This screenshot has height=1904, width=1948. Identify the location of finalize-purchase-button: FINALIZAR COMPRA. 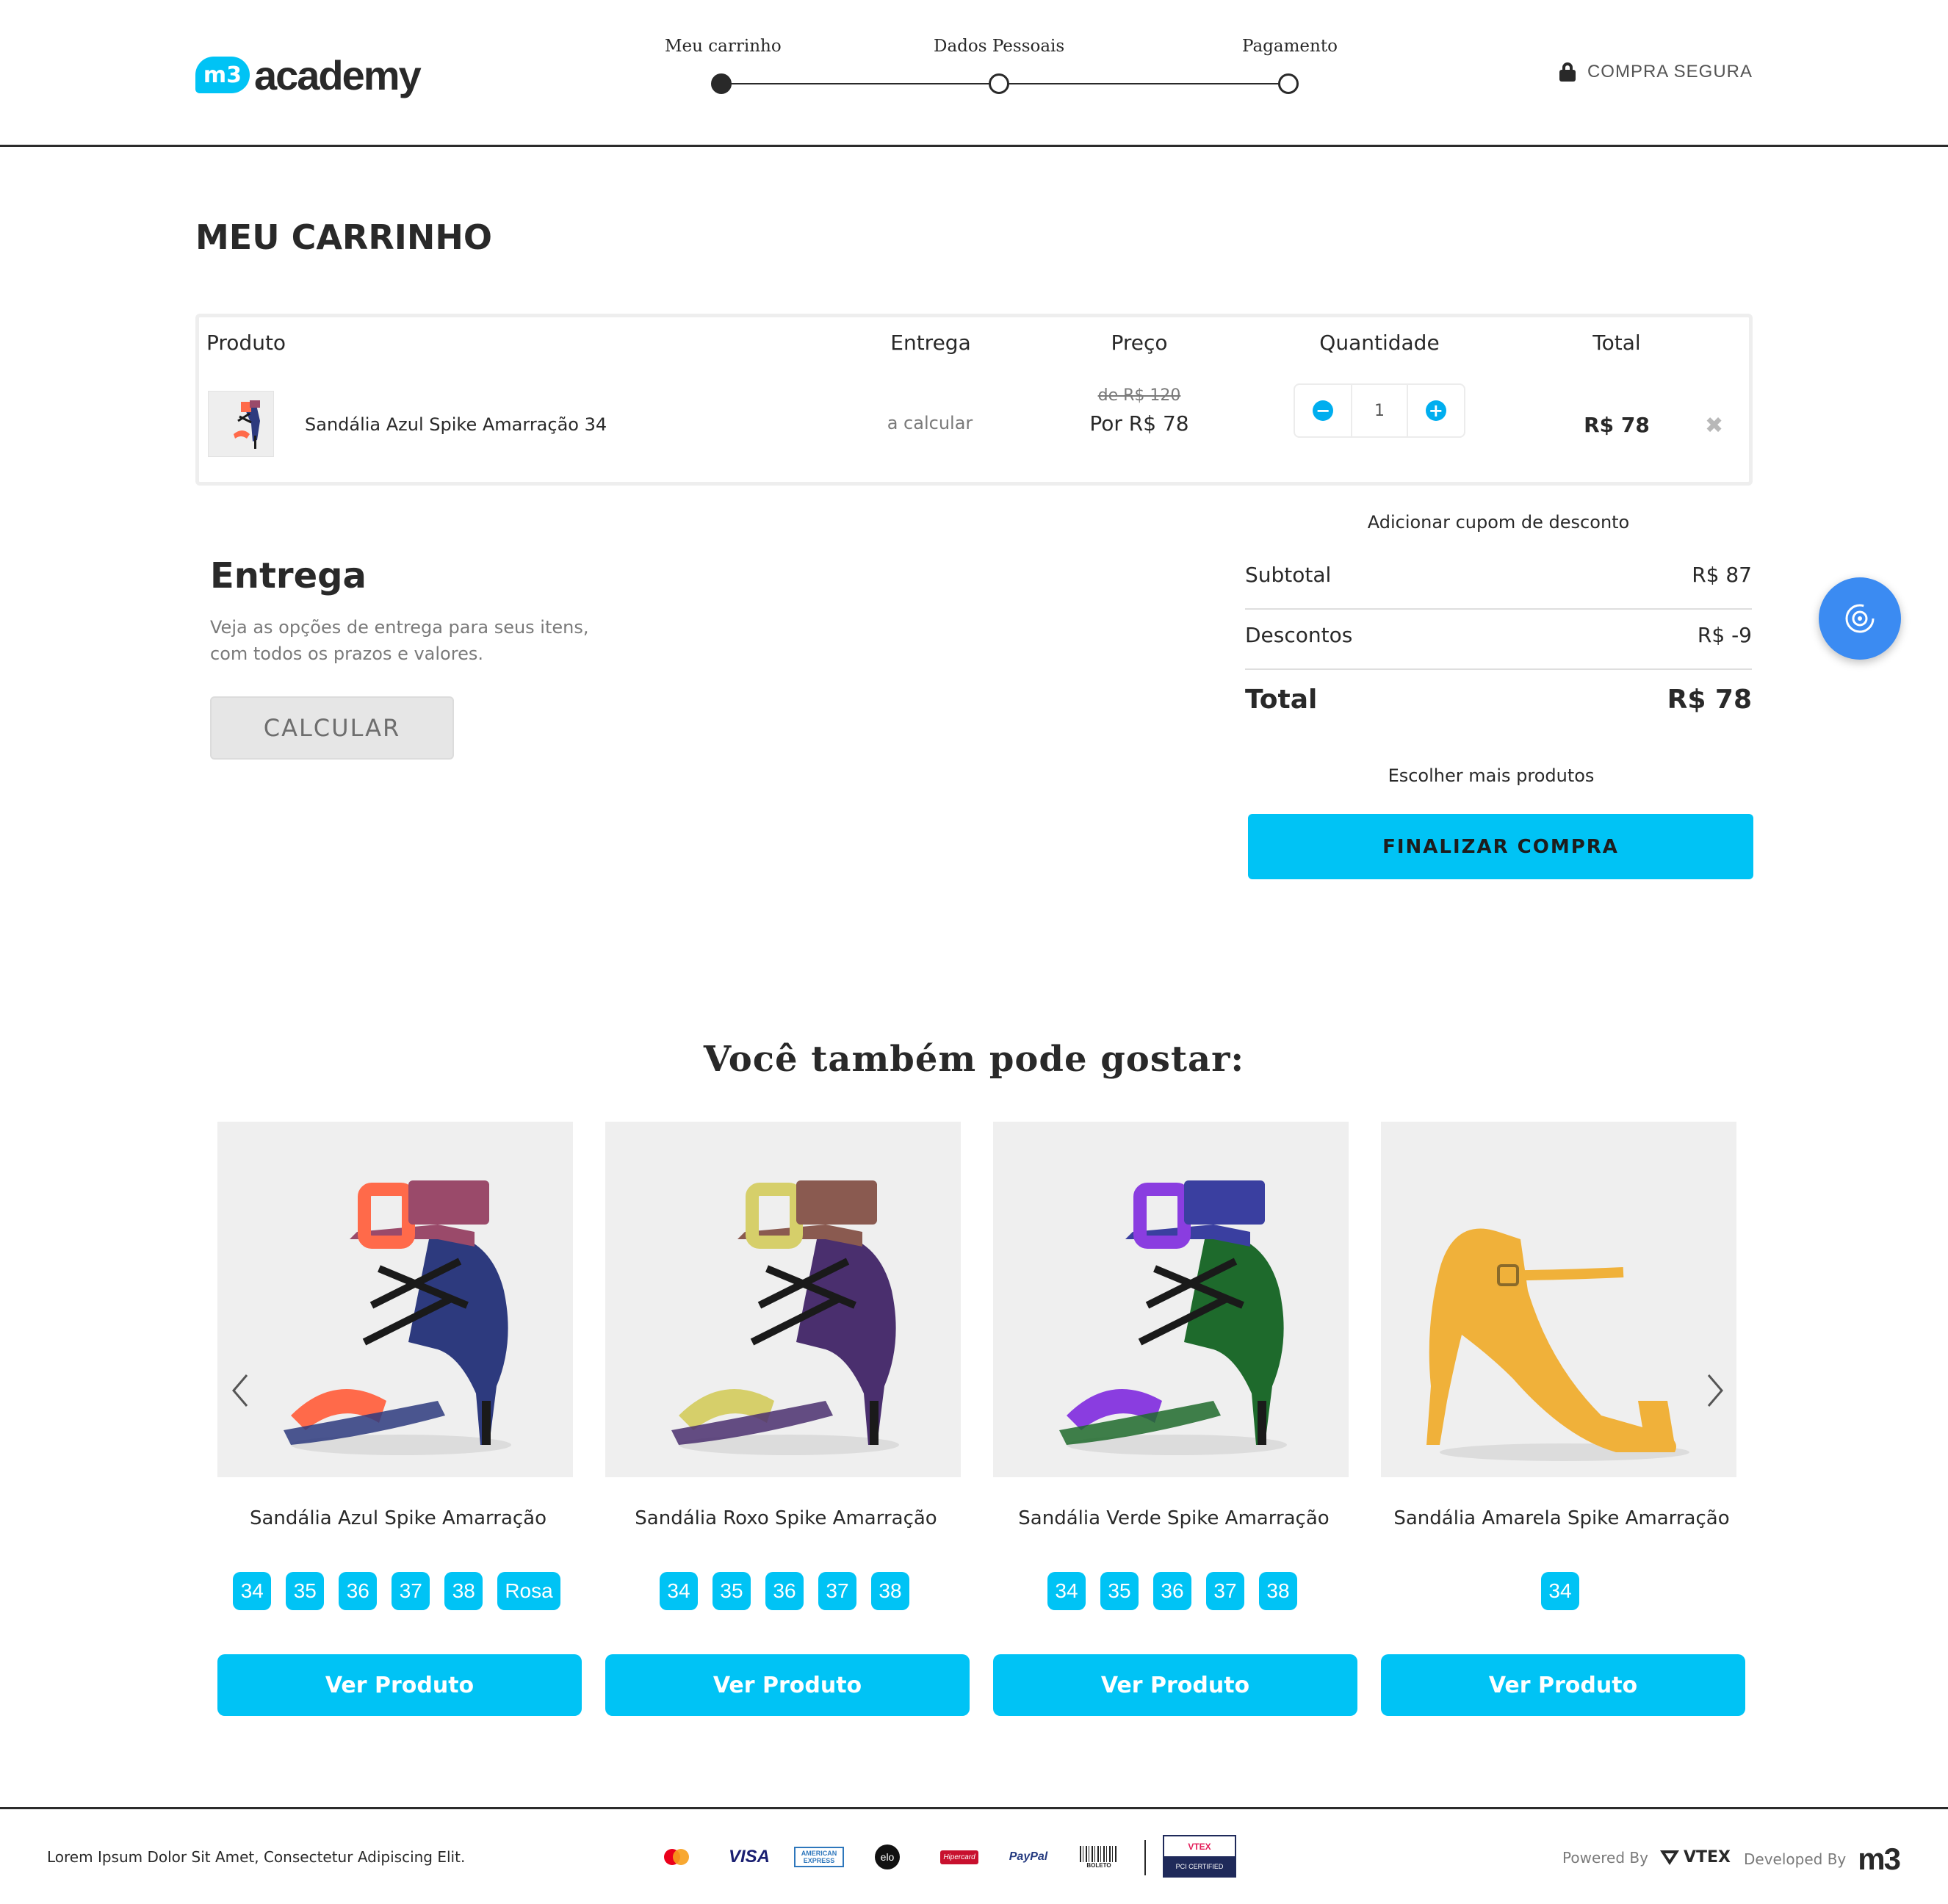
(1500, 846).